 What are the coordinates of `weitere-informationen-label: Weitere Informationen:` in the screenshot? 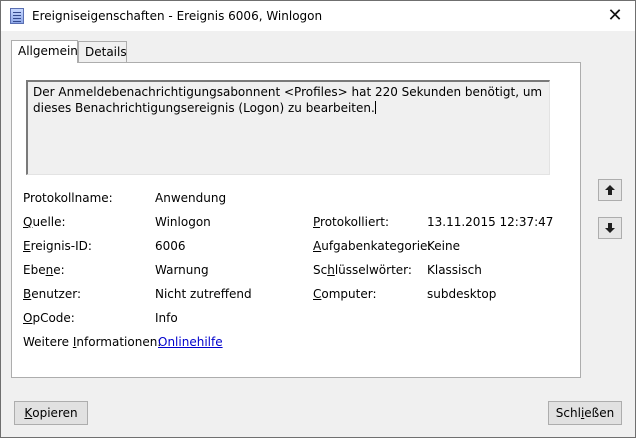 It's located at (92, 342).